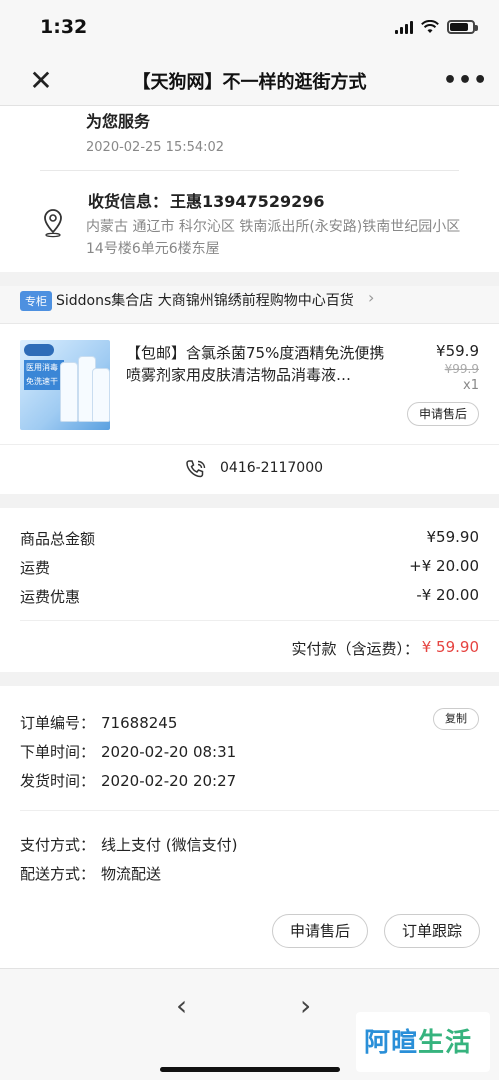 The image size is (499, 1080). I want to click on ship-time: 2020-02-20 20:27, so click(169, 781).